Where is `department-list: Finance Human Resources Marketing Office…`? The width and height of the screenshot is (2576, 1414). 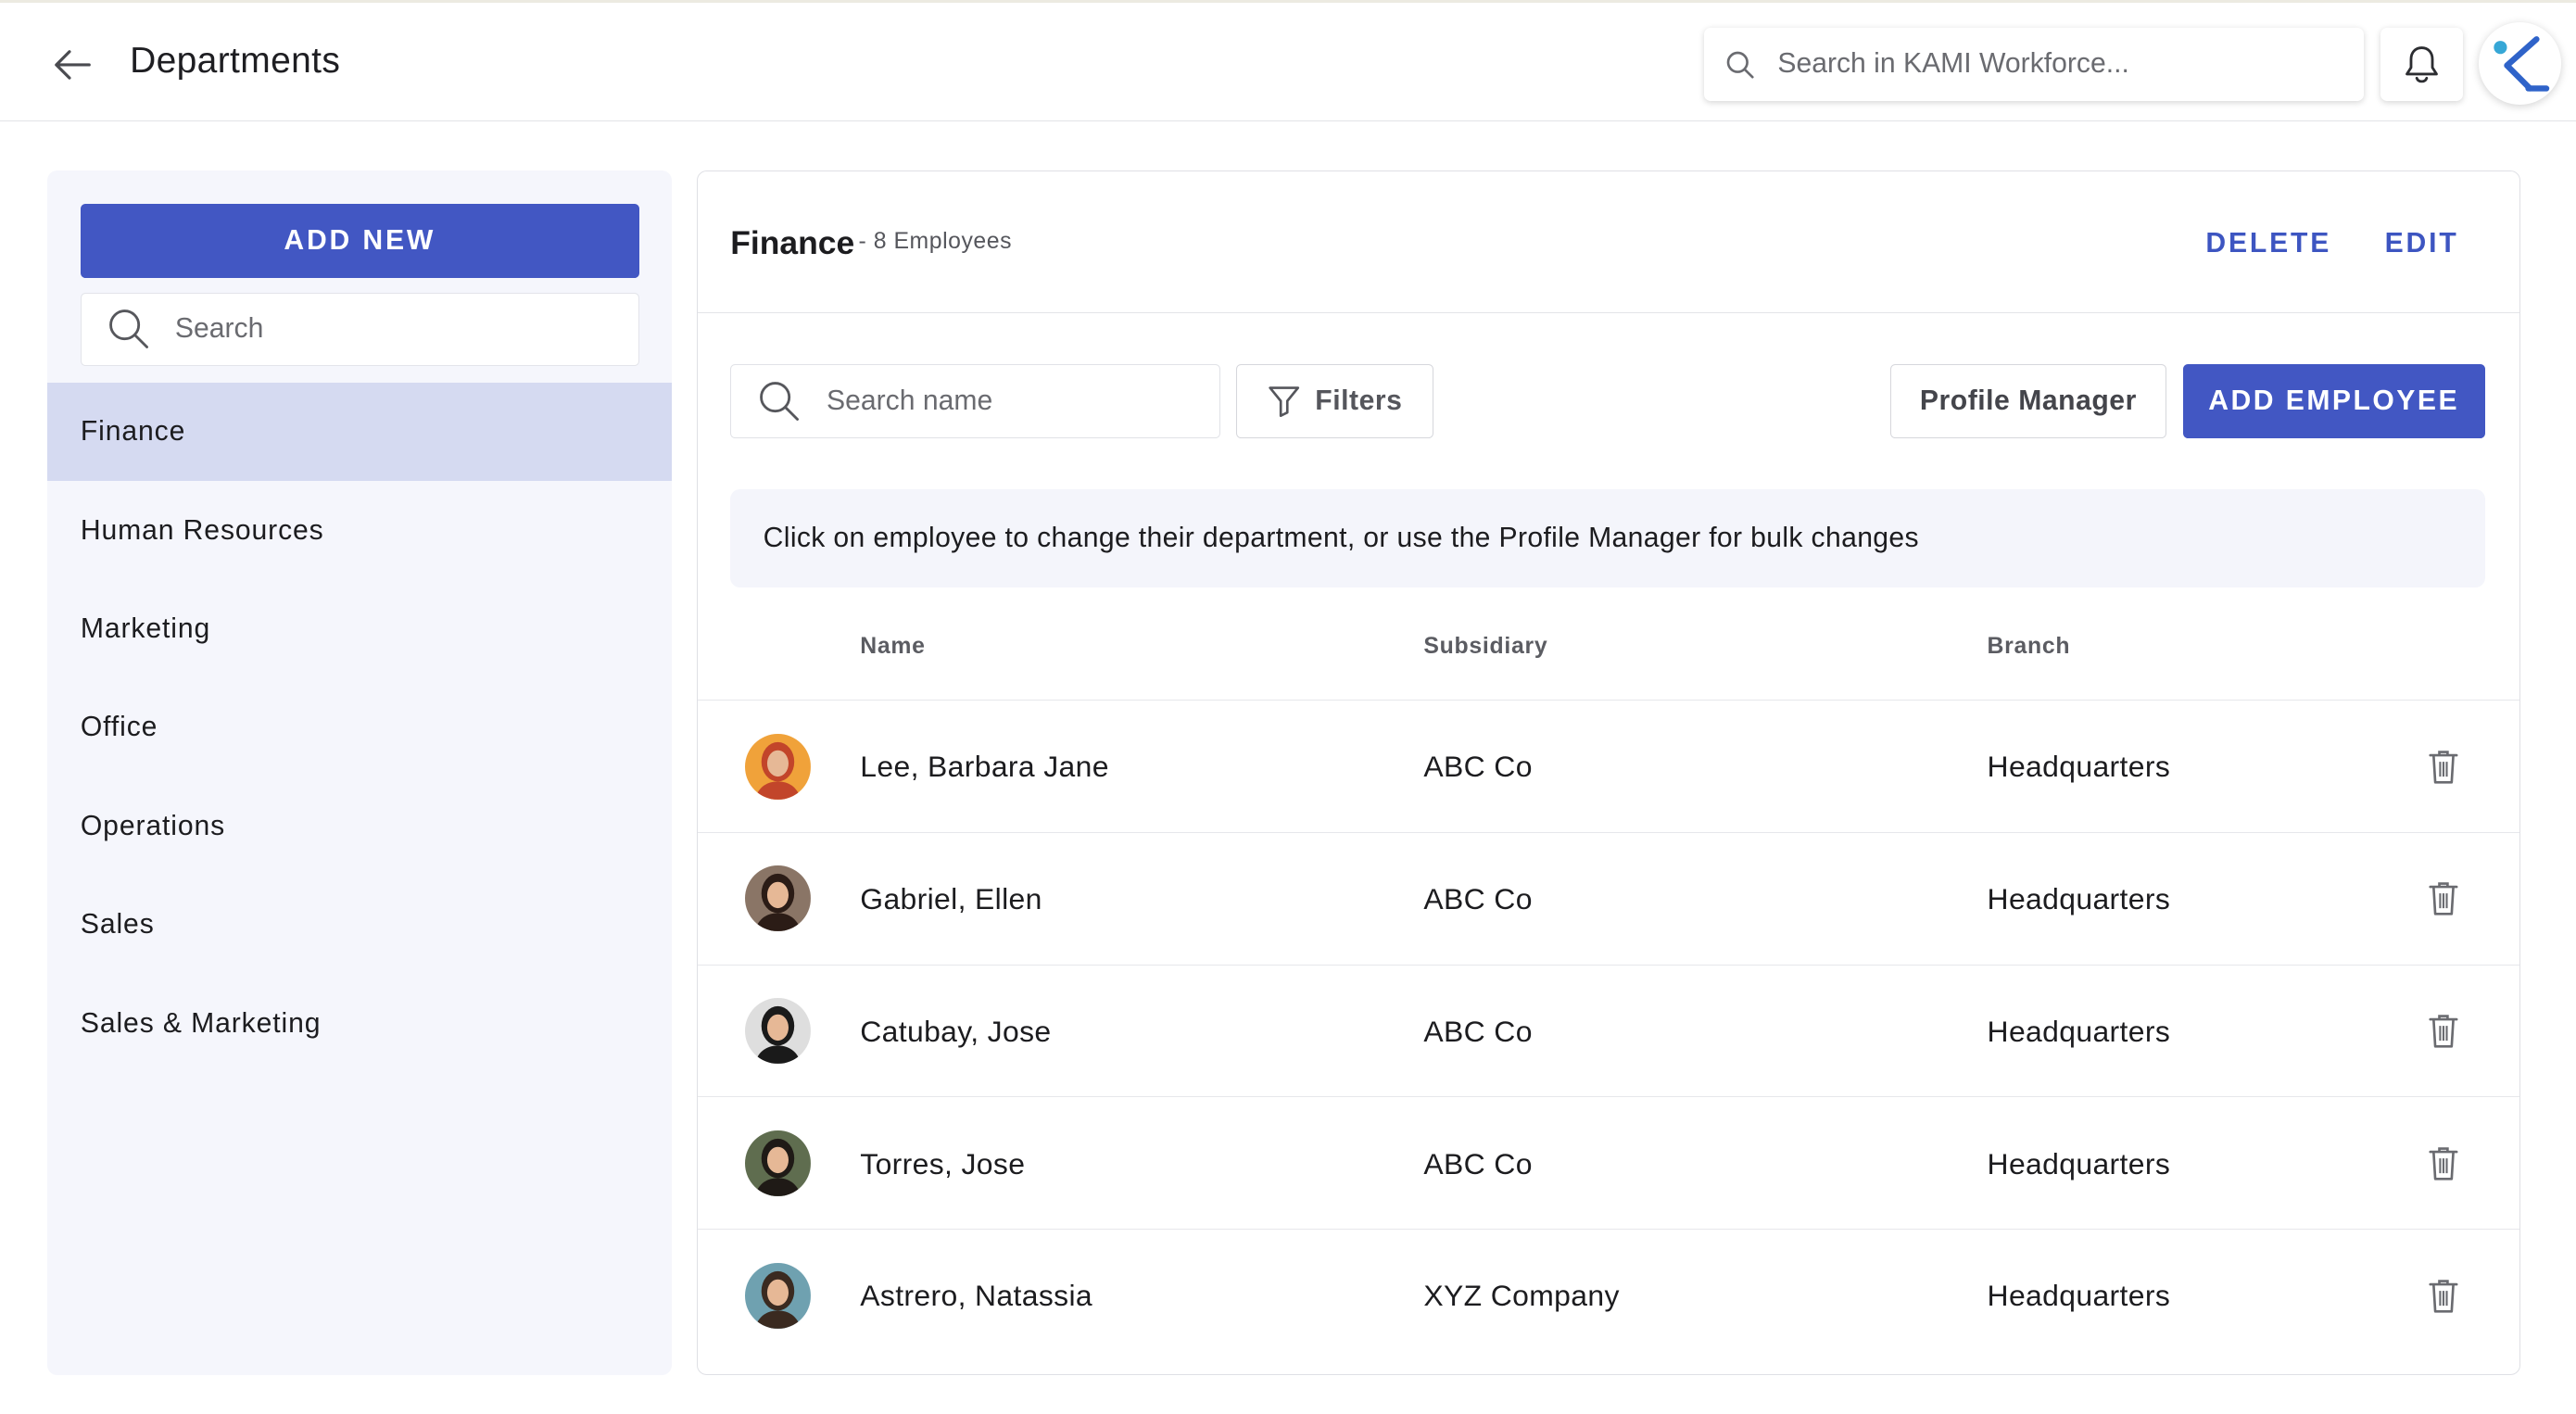 department-list: Finance Human Resources Marketing Office… is located at coordinates (360, 728).